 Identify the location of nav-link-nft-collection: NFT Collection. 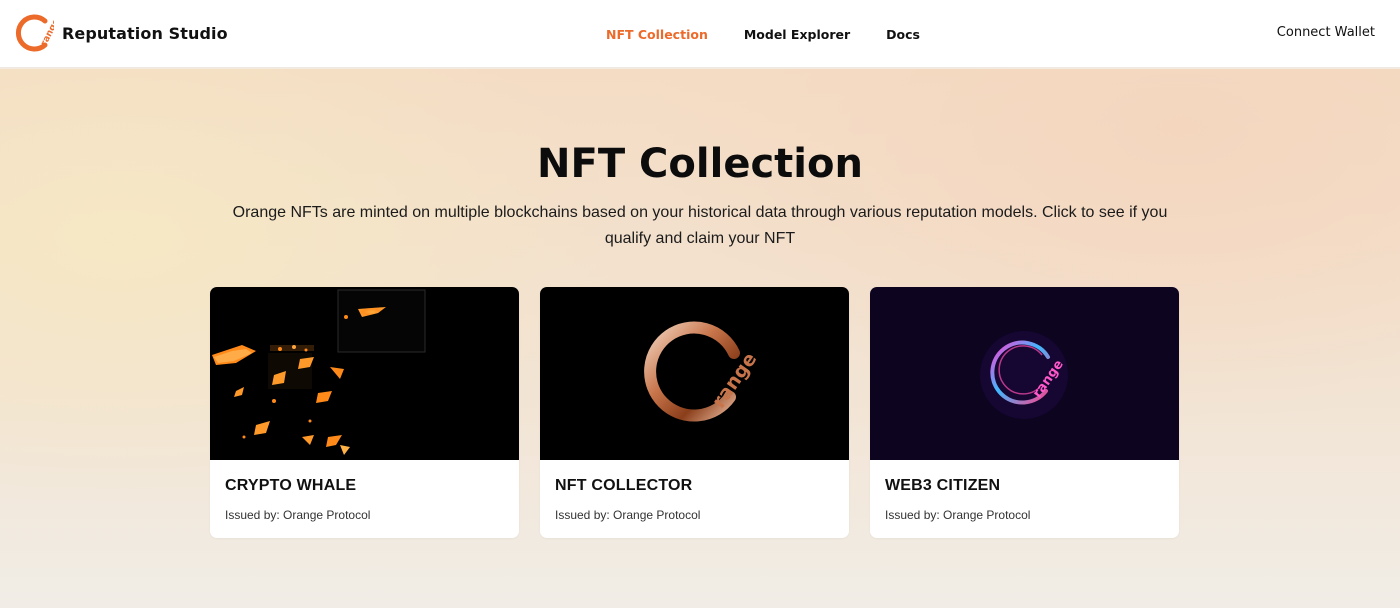
(657, 34).